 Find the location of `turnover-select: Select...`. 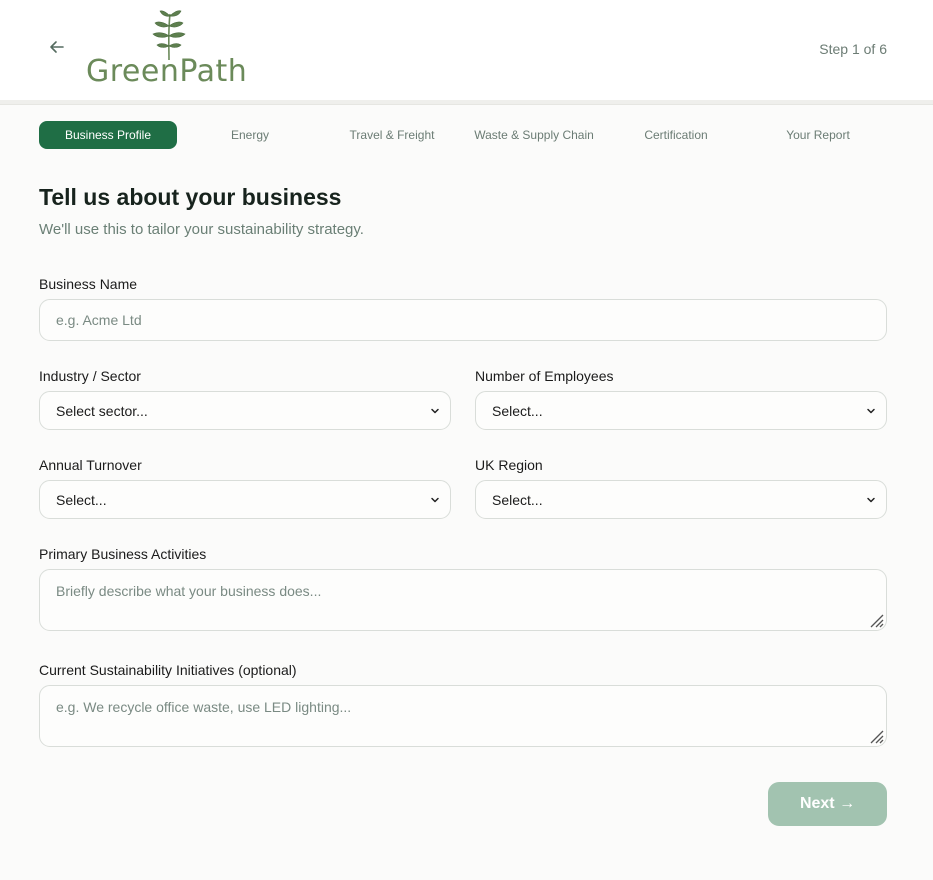

turnover-select: Select... is located at coordinates (245, 499).